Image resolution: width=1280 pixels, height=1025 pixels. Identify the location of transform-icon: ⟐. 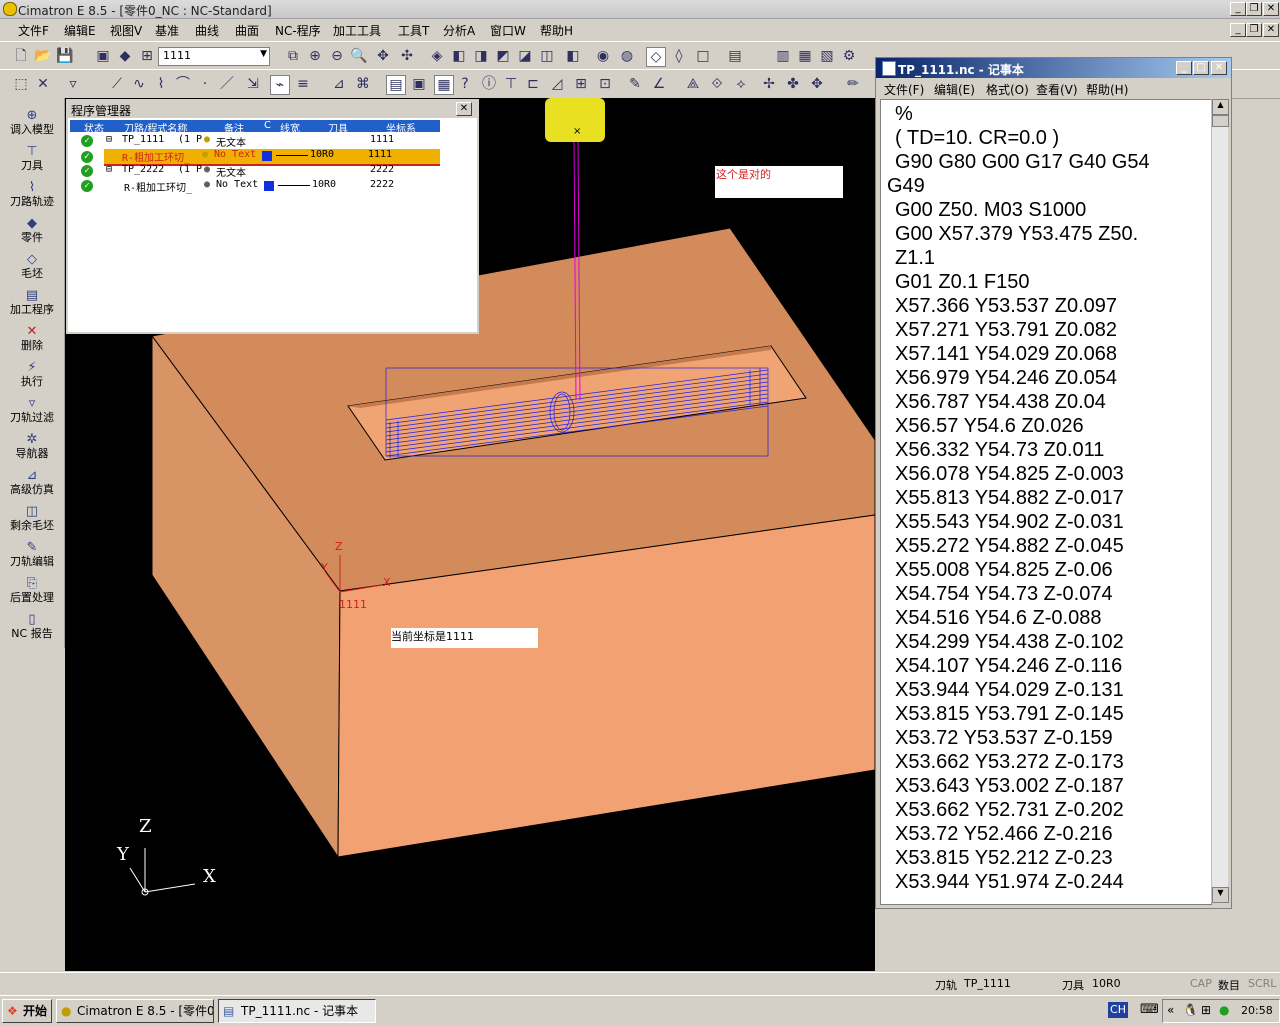
(717, 84).